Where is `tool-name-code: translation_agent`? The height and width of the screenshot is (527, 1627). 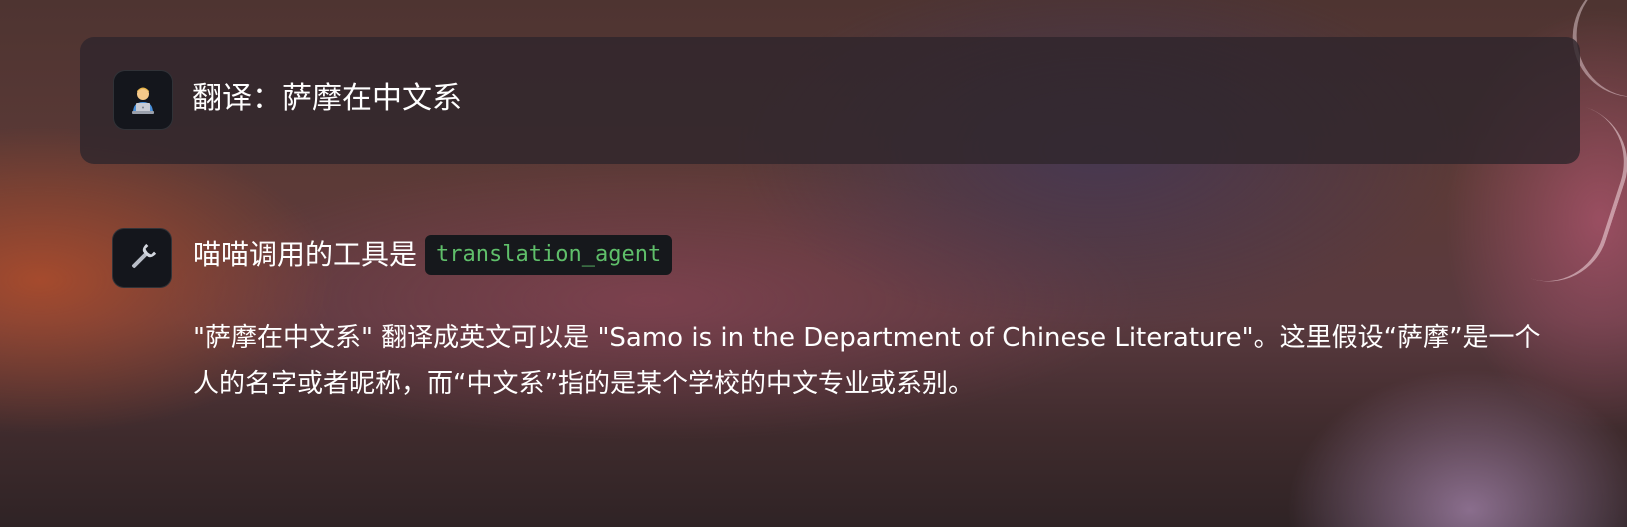
tool-name-code: translation_agent is located at coordinates (549, 255).